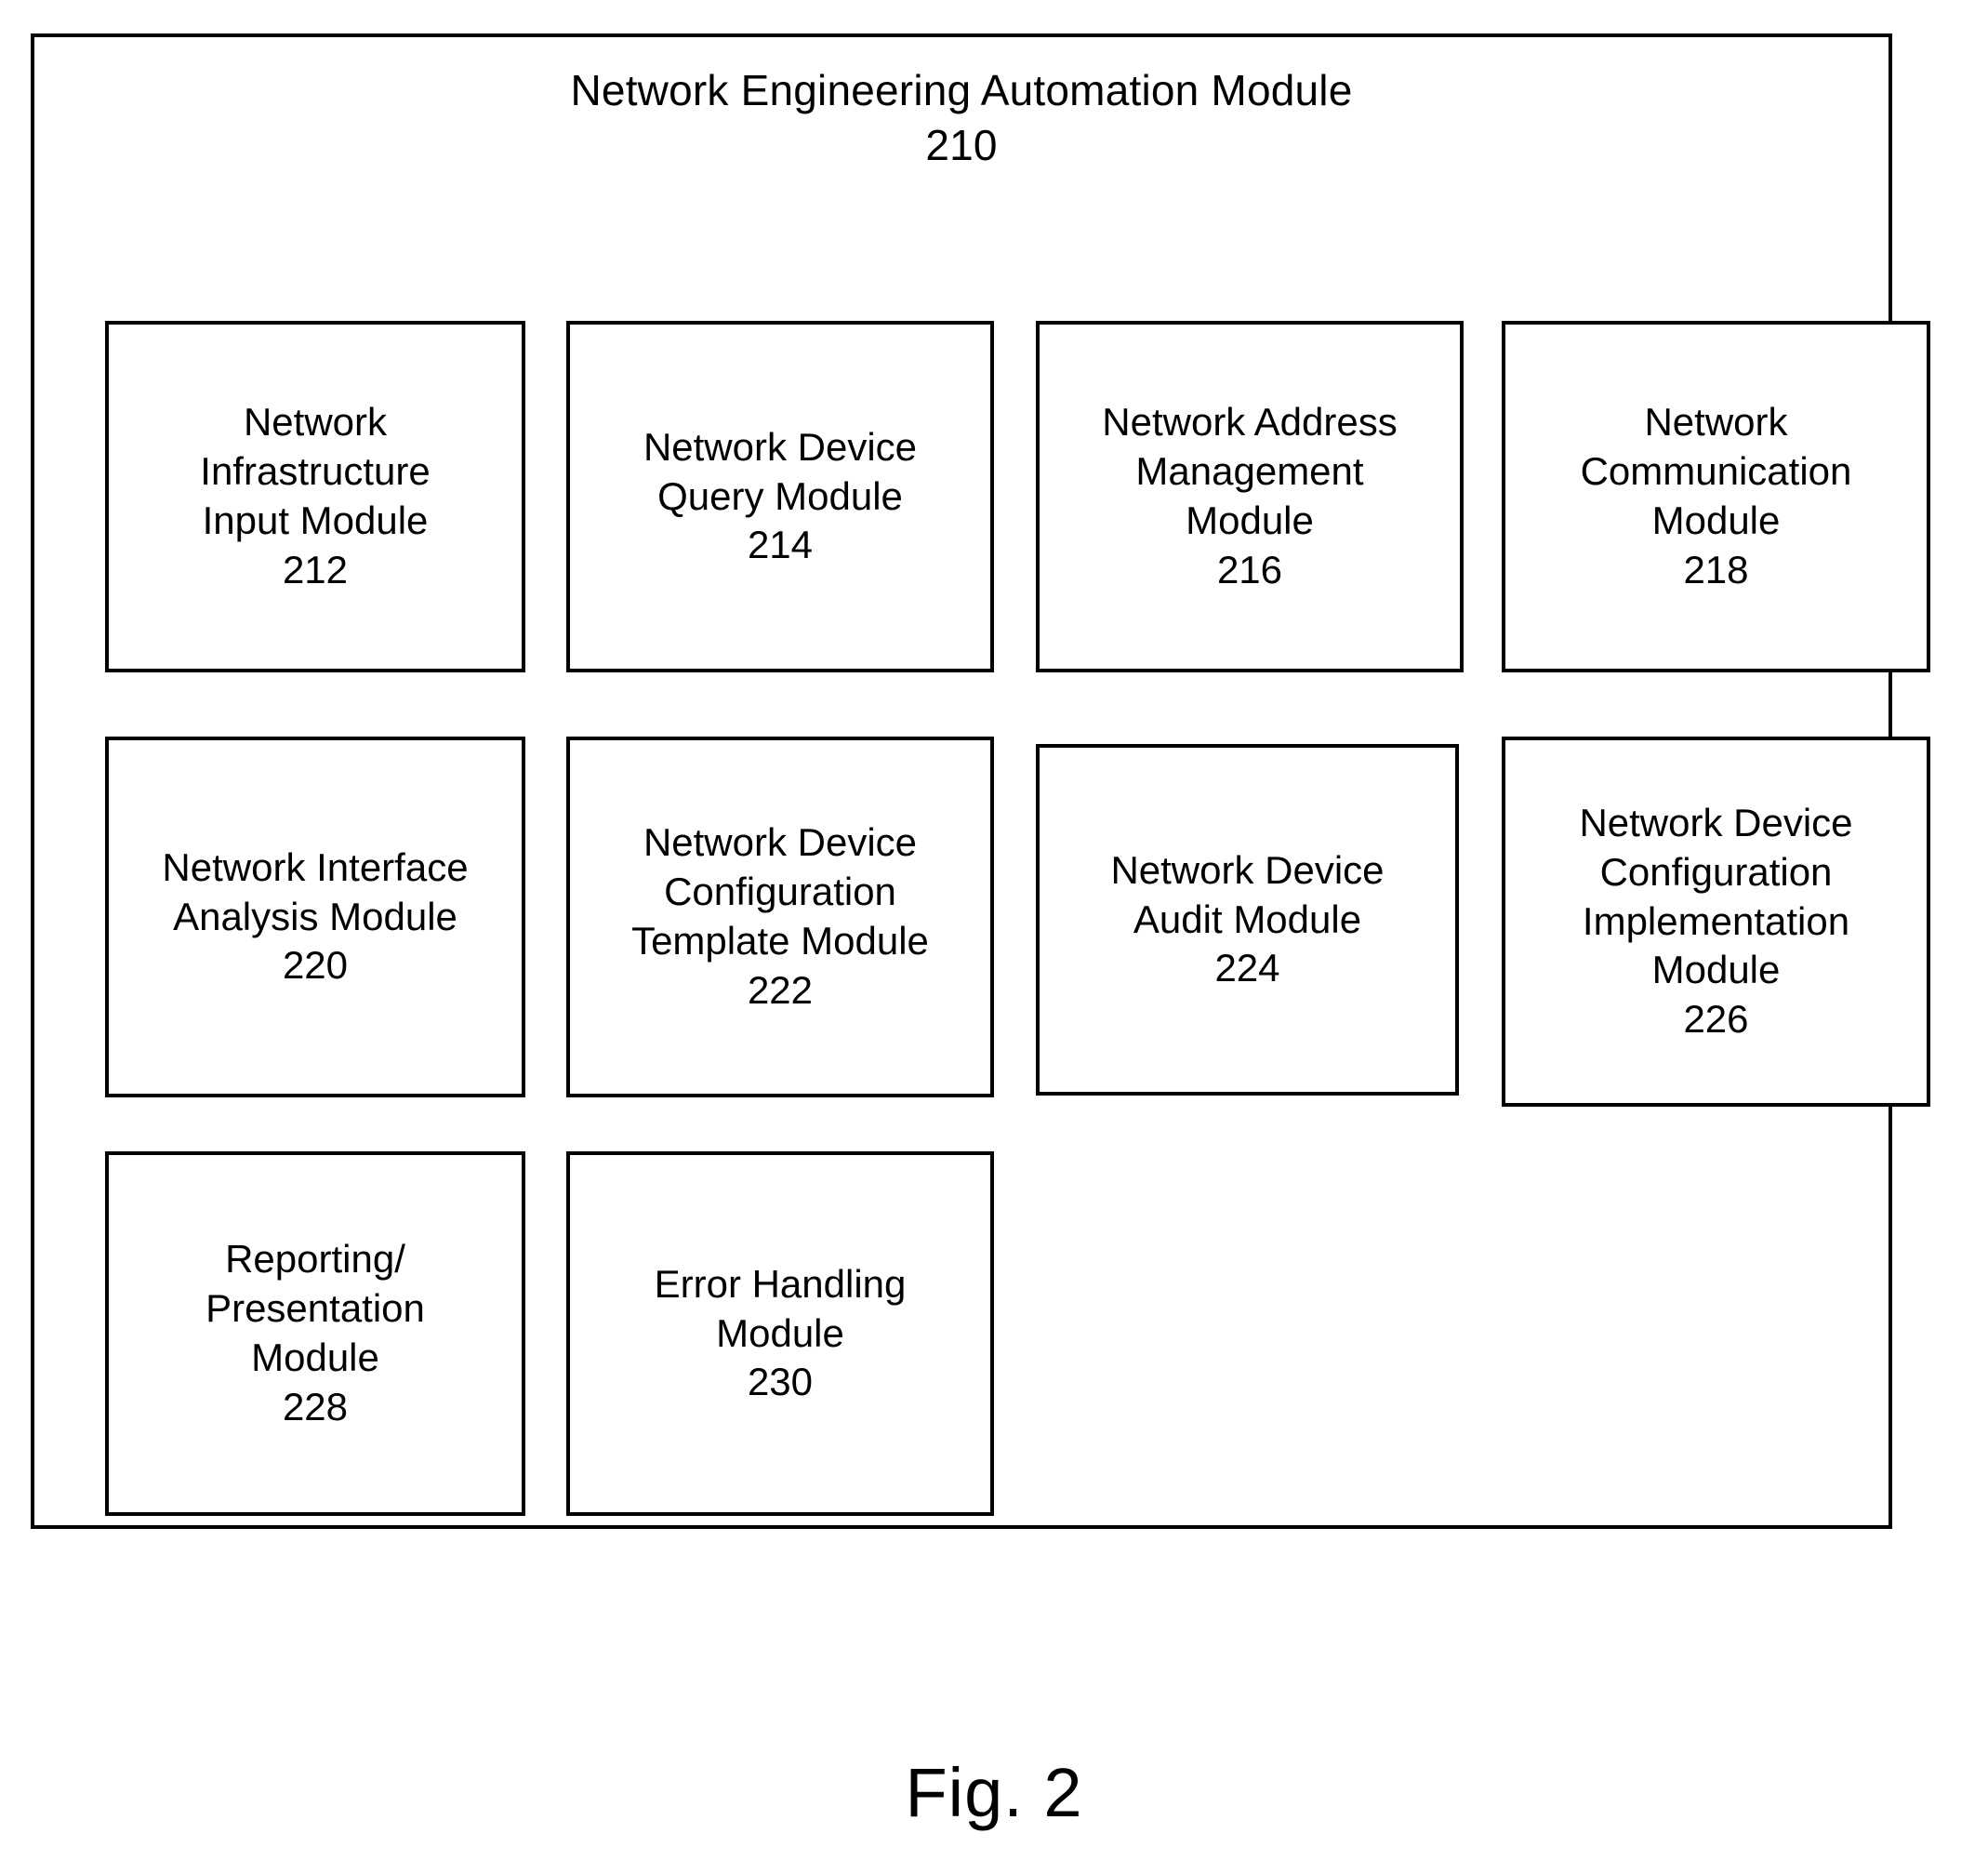  What do you see at coordinates (961, 90) in the screenshot?
I see `outer-module-title: Network Engineering Automation Module` at bounding box center [961, 90].